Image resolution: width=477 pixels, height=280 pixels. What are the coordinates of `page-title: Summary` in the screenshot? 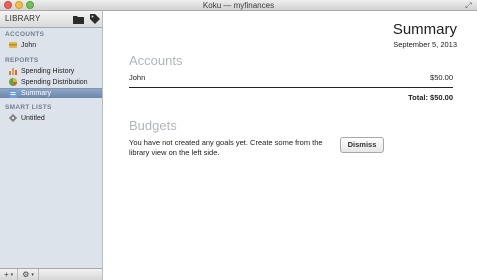 It's located at (424, 29).